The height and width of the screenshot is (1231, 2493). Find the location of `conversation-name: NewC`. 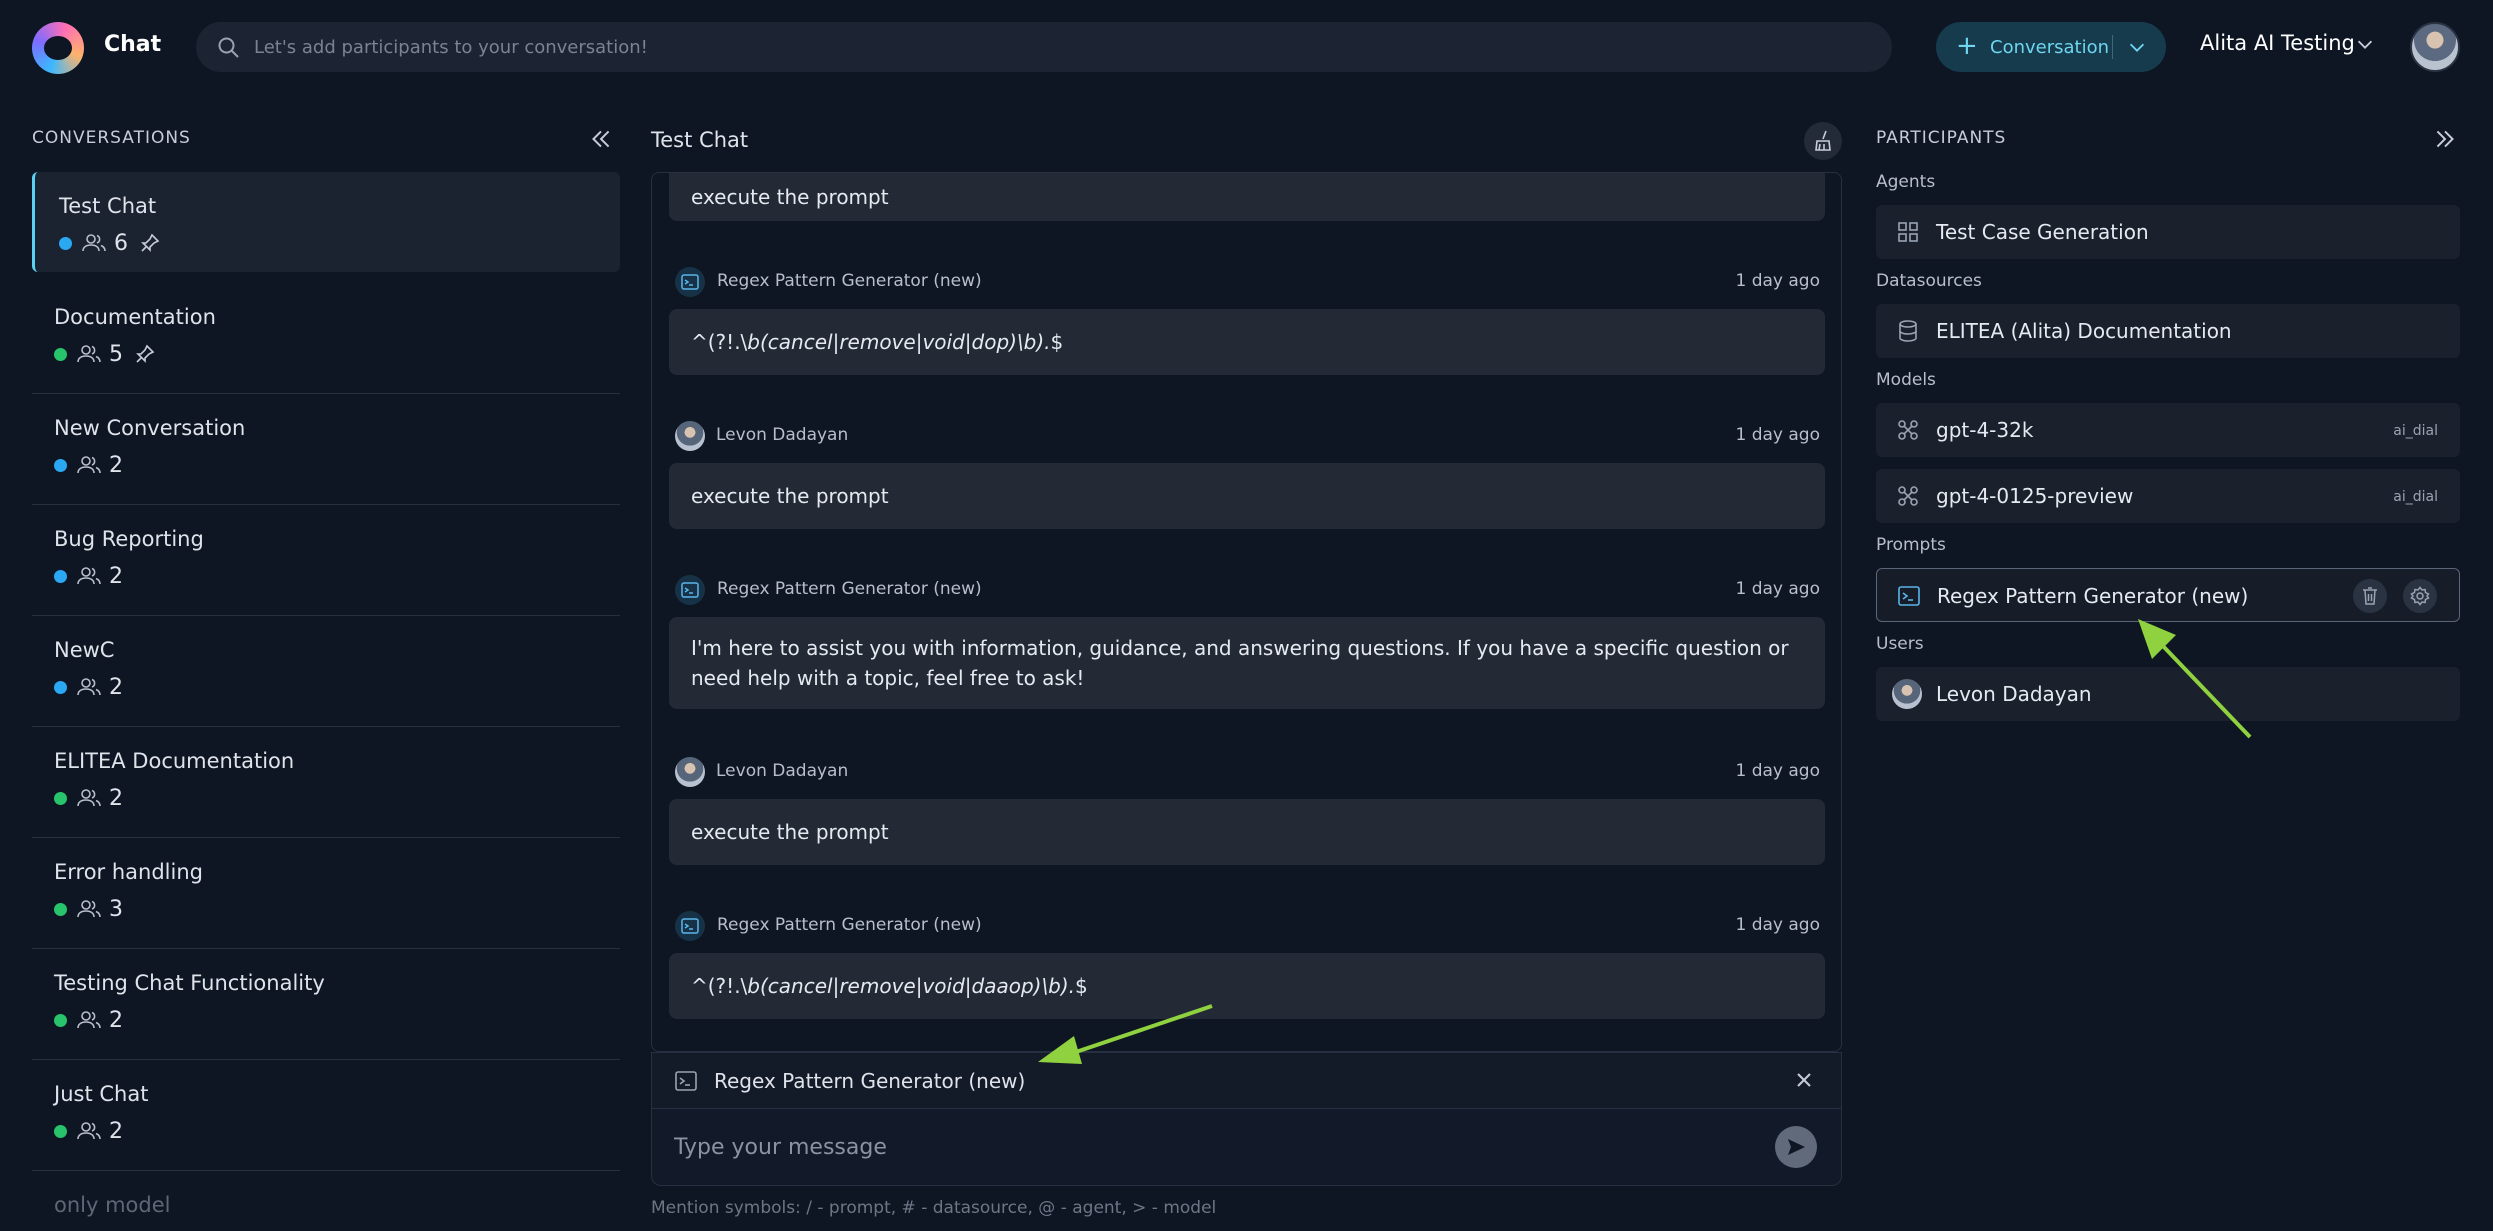

conversation-name: NewC is located at coordinates (84, 650).